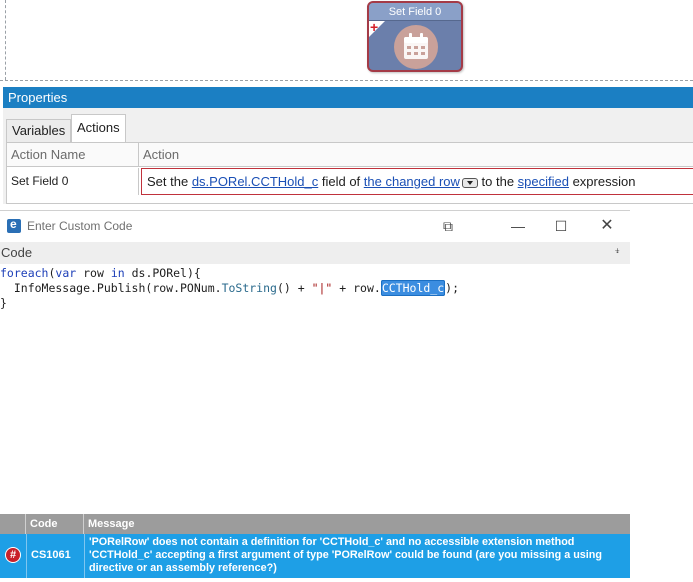 The image size is (693, 582). What do you see at coordinates (315, 226) in the screenshot?
I see `title-bar: Enter Custom Code ⧉ — ☐ ✕` at bounding box center [315, 226].